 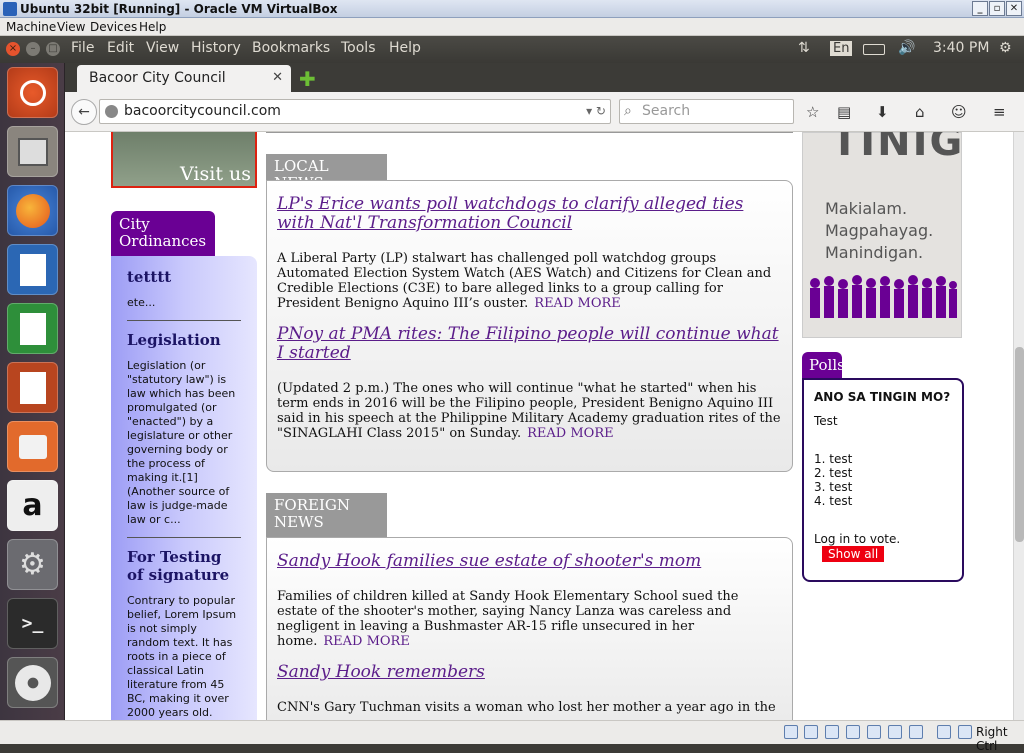 I want to click on ordinance-title: Legislation, so click(x=184, y=340).